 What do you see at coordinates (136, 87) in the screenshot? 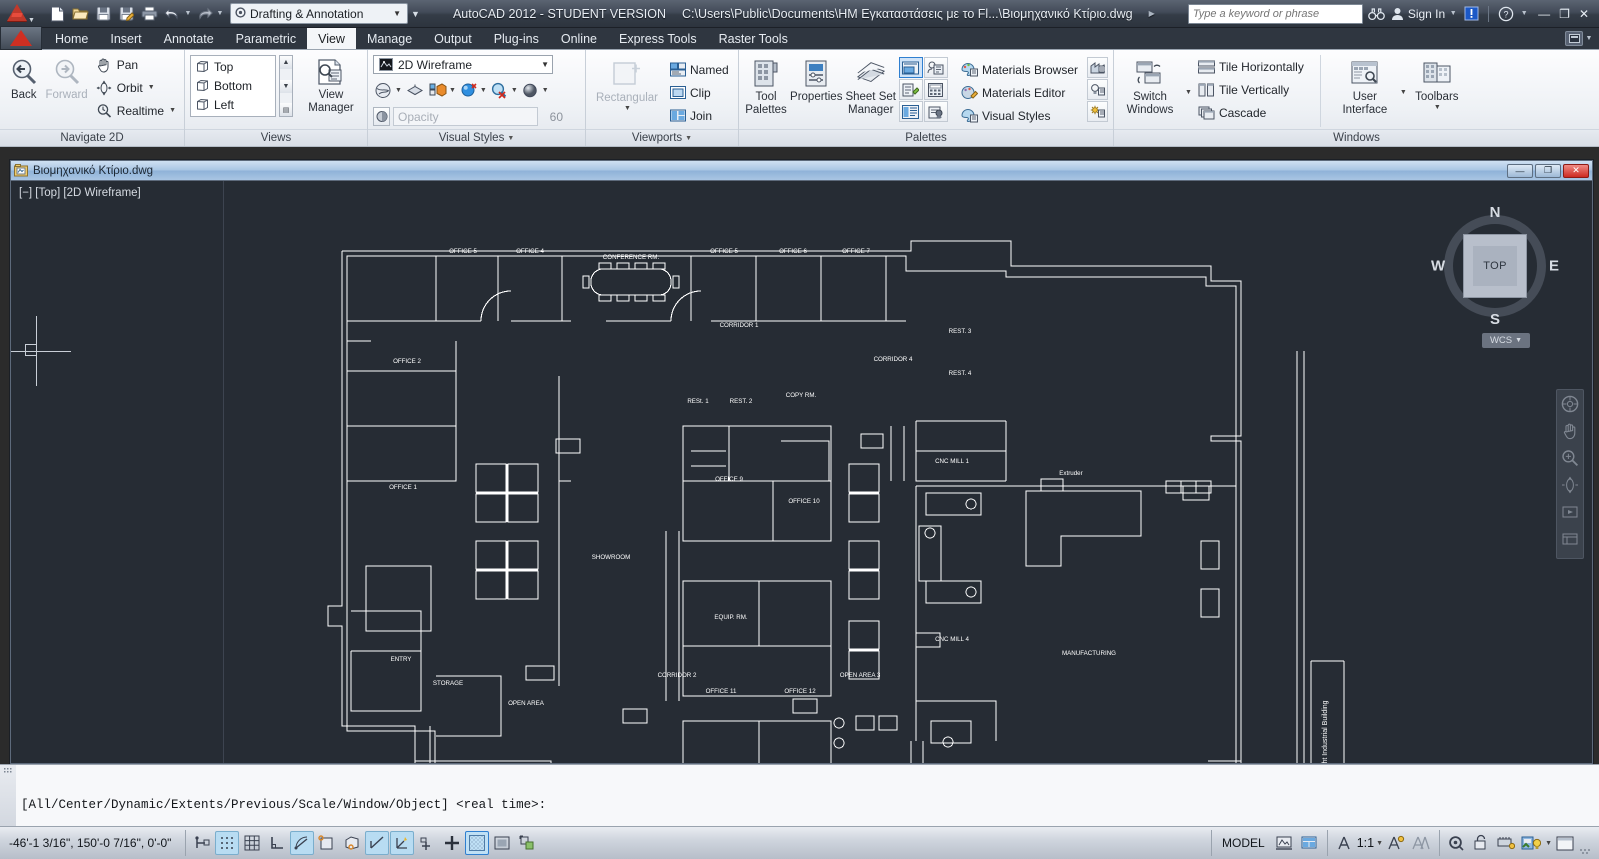
I see `orbit-button: Orbit ▼` at bounding box center [136, 87].